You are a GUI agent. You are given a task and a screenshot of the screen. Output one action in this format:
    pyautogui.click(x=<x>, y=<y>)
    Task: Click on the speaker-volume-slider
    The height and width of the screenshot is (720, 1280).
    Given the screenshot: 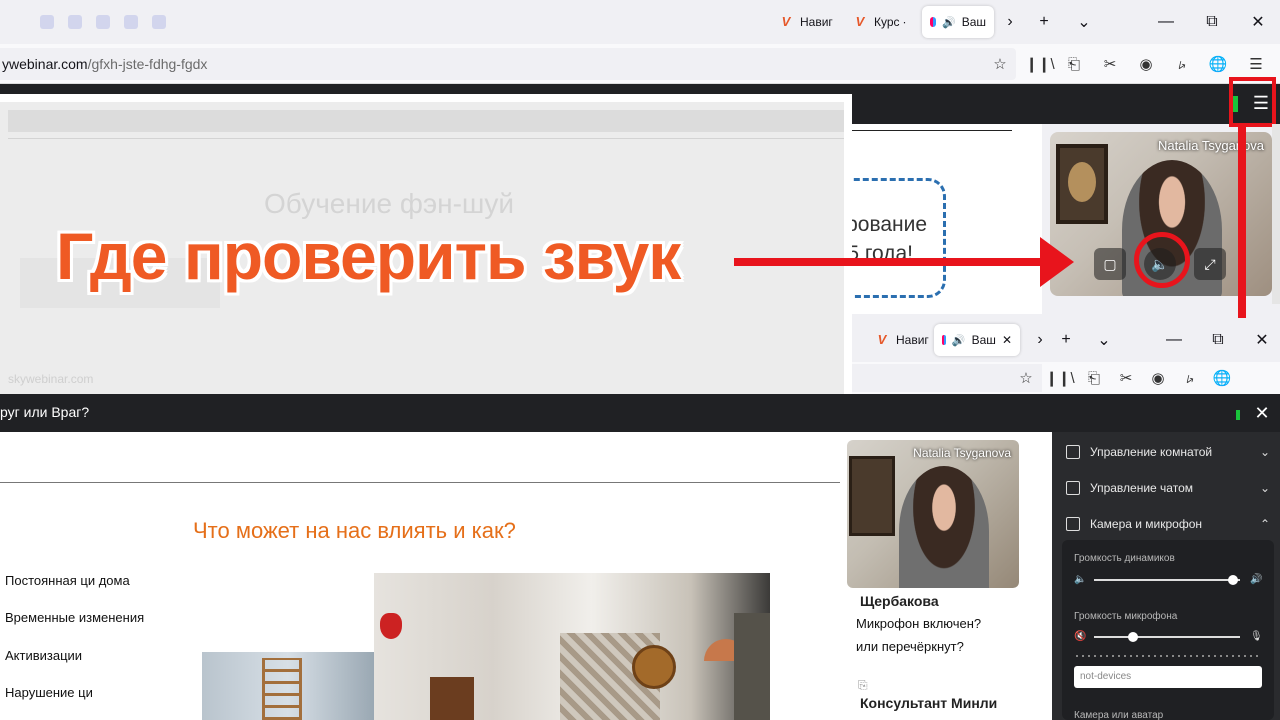 What is the action you would take?
    pyautogui.click(x=1167, y=580)
    